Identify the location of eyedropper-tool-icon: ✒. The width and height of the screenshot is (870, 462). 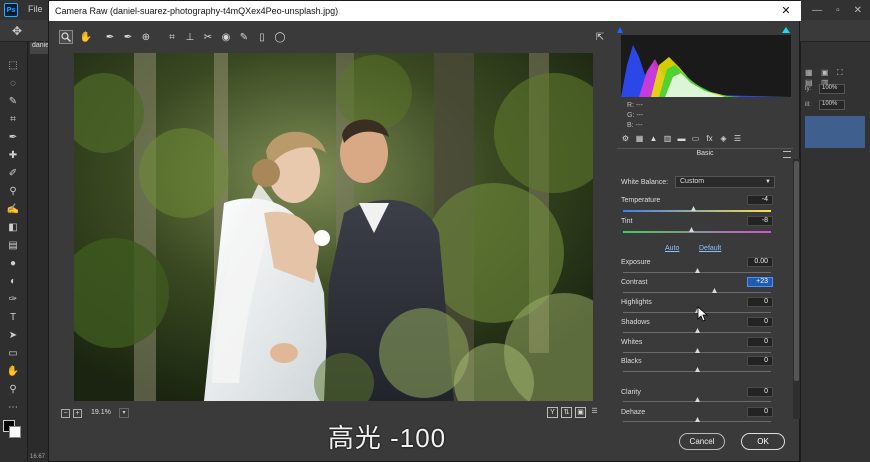
(13, 137).